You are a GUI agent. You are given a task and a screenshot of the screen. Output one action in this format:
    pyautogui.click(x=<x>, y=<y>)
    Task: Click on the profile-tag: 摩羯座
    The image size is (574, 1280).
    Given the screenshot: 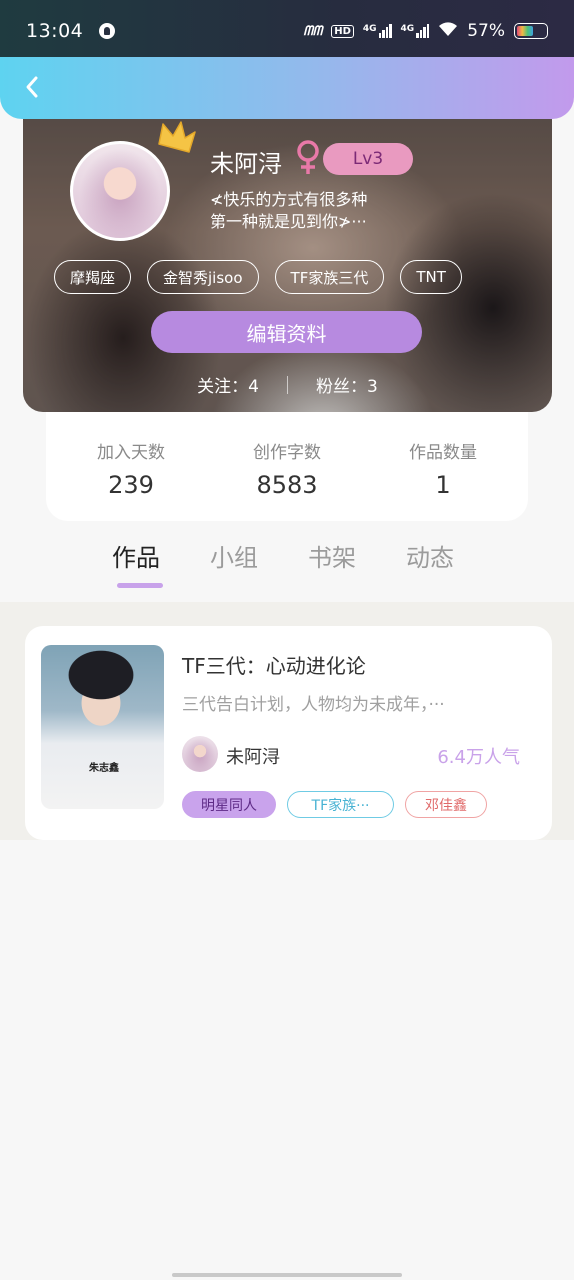 What is the action you would take?
    pyautogui.click(x=93, y=277)
    